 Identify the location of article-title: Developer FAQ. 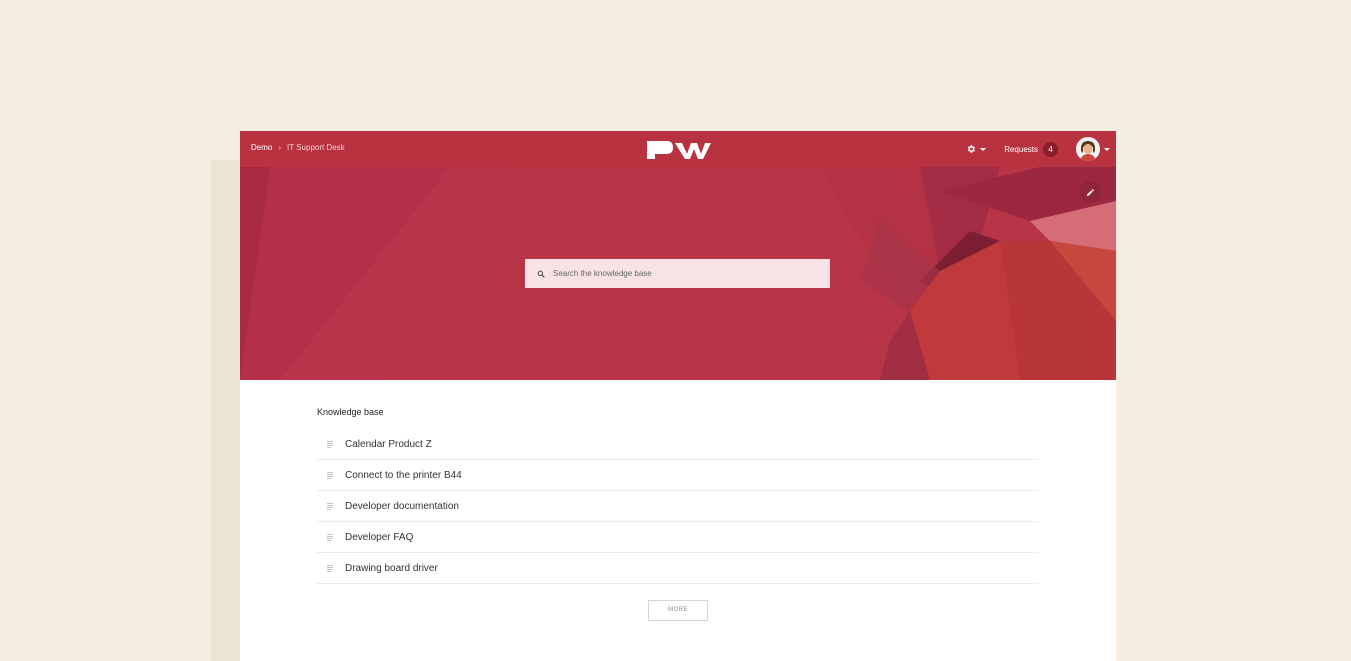
(379, 537).